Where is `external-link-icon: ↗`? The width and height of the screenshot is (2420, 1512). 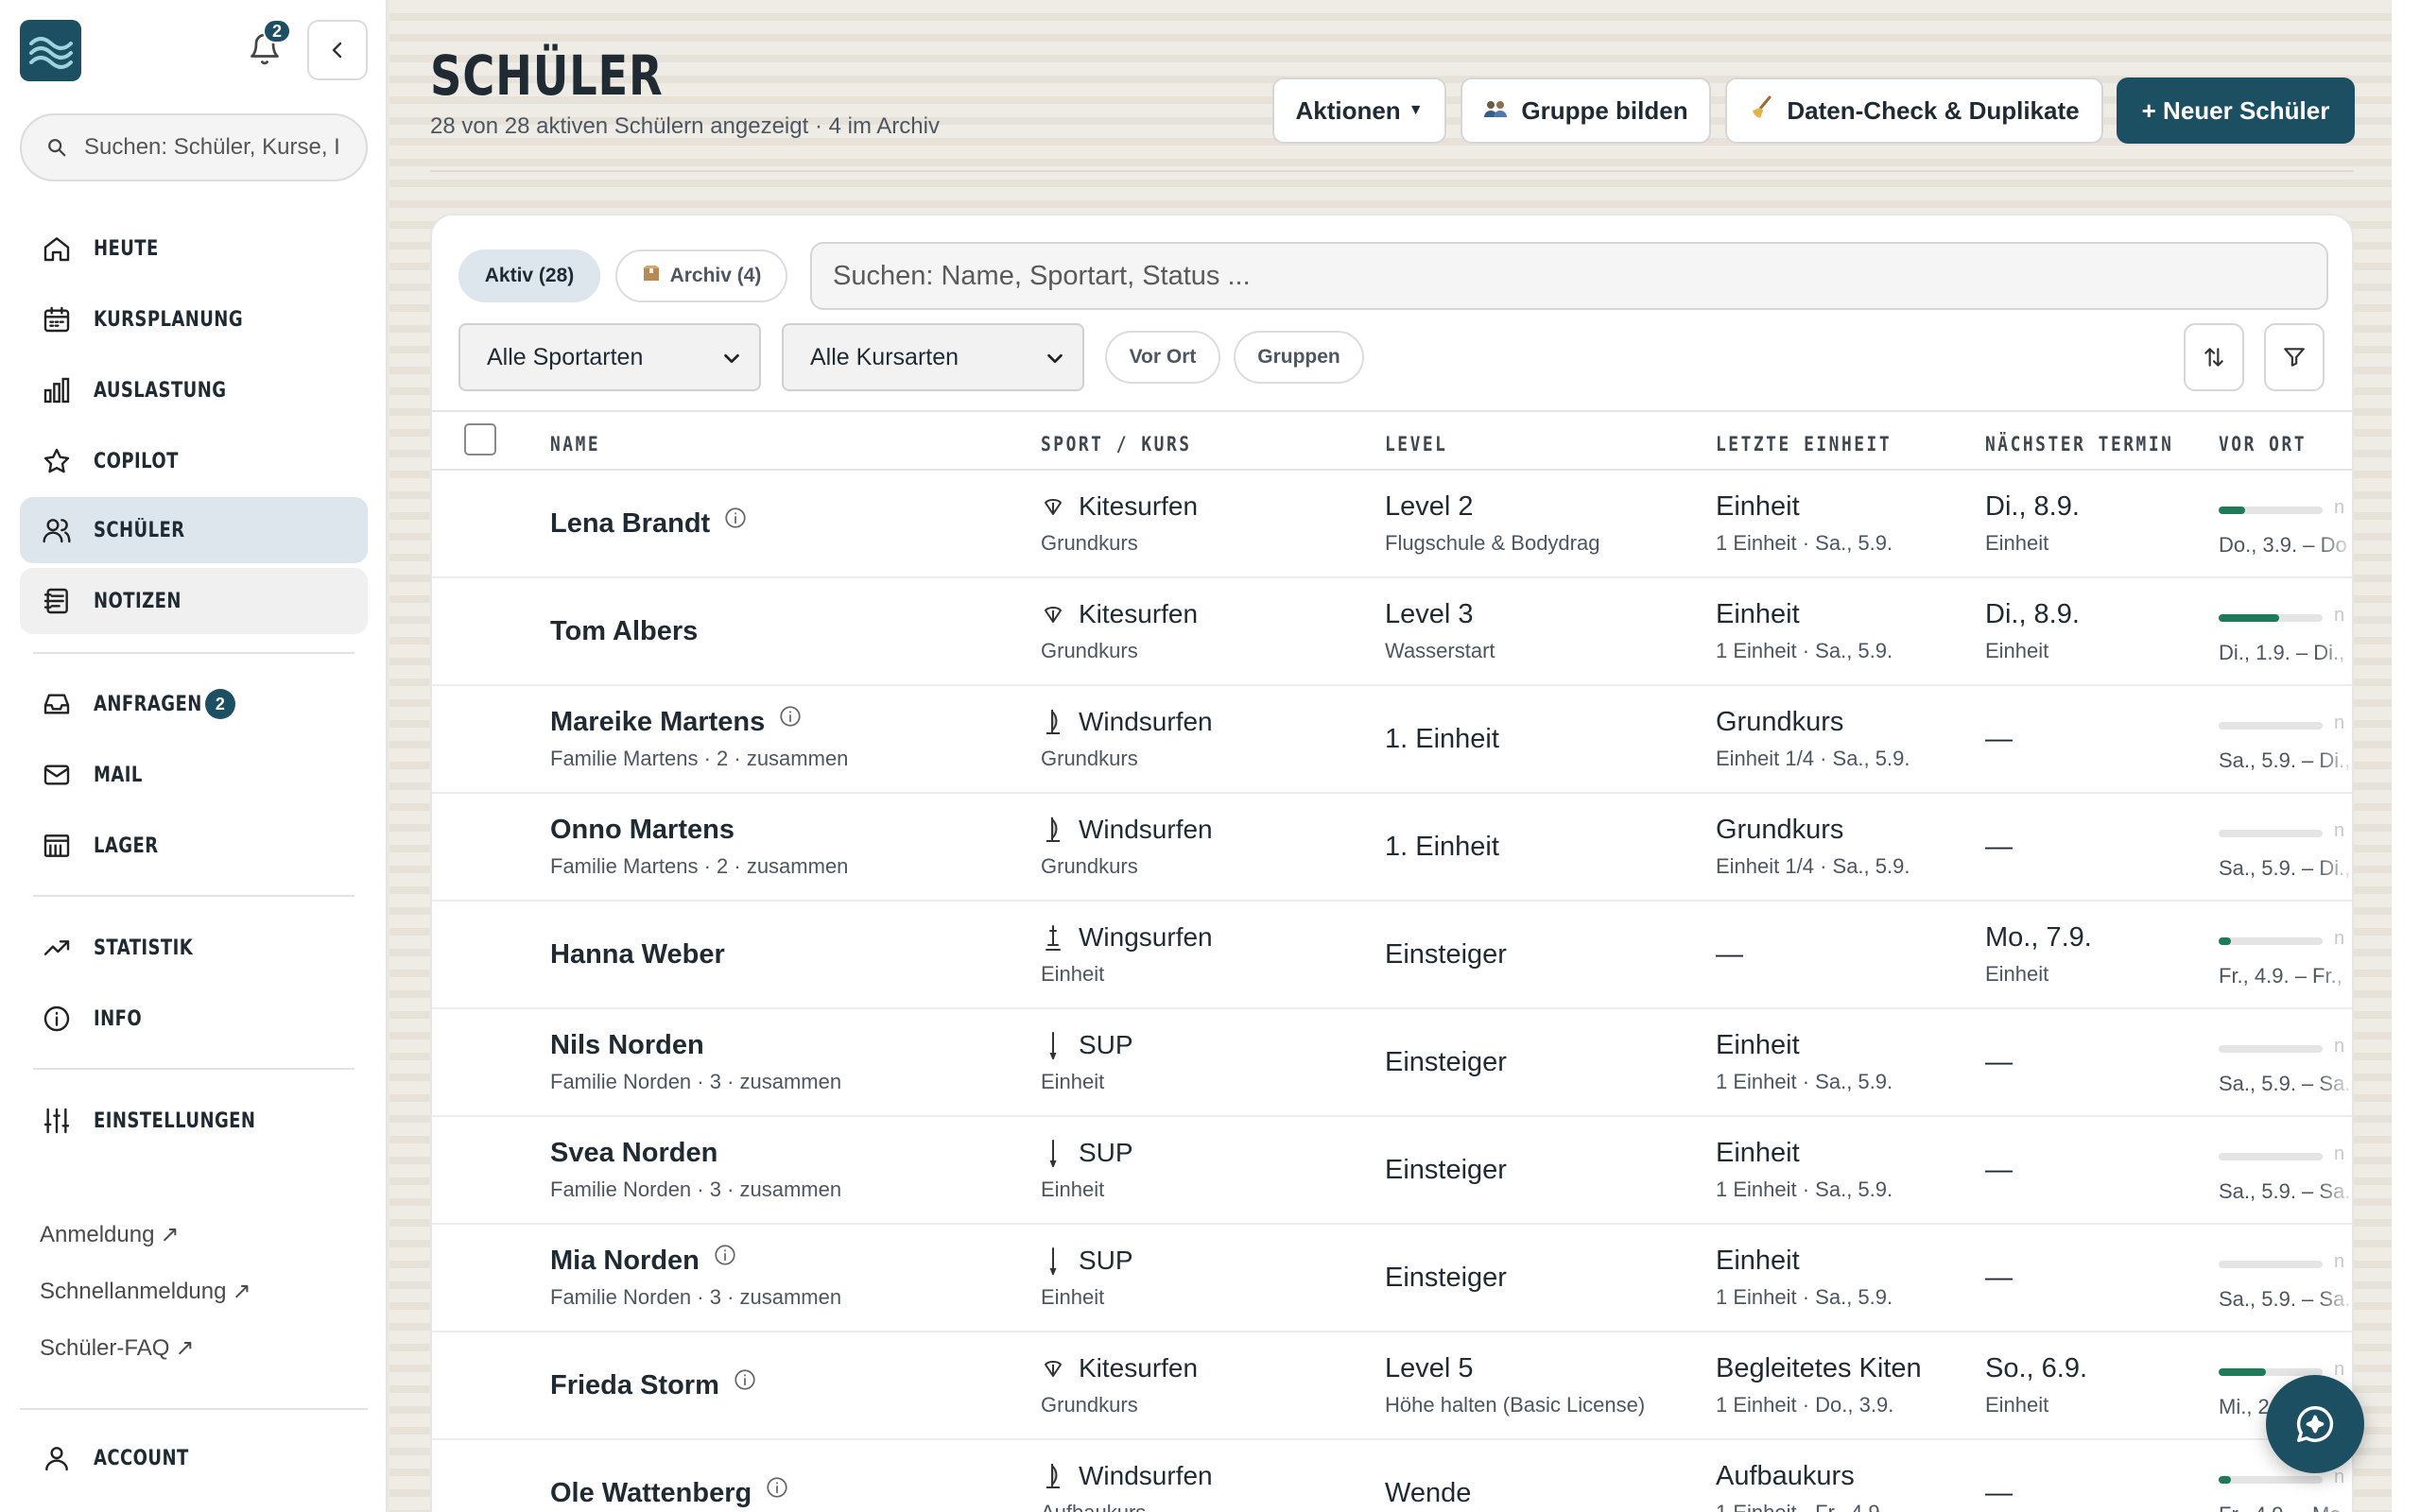
external-link-icon: ↗ is located at coordinates (242, 1291).